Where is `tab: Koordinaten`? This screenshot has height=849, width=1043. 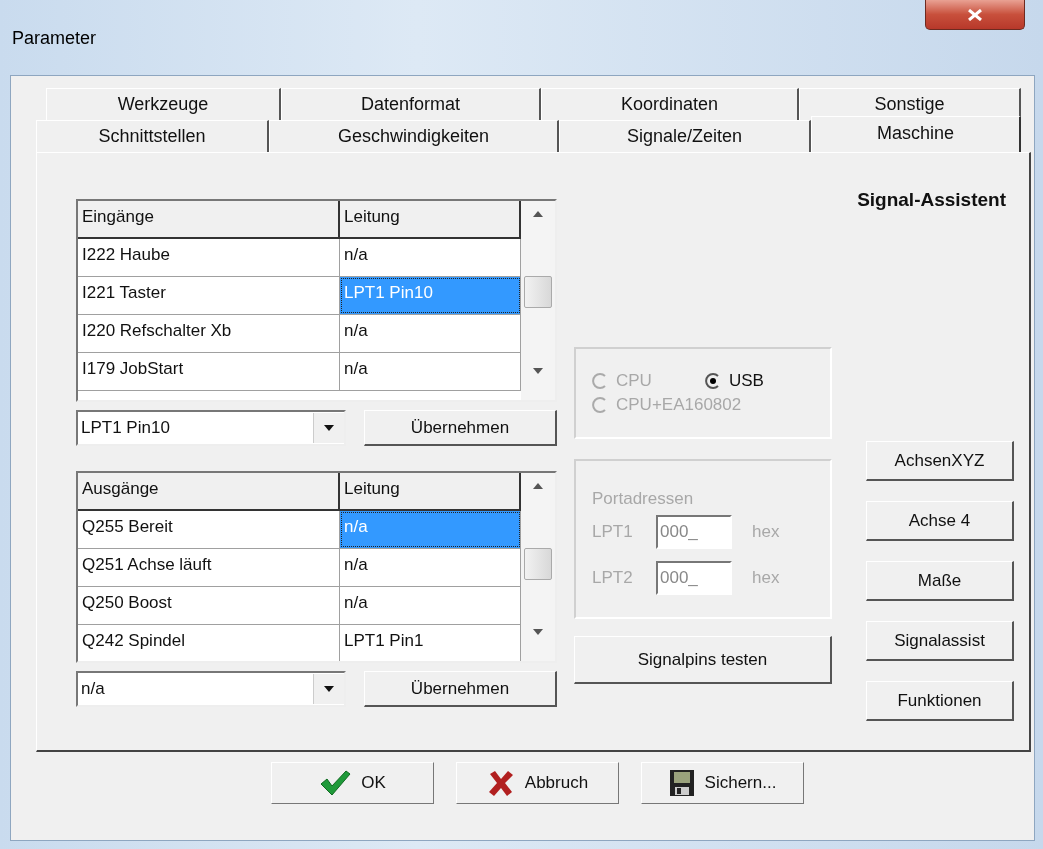
tab: Koordinaten is located at coordinates (670, 104).